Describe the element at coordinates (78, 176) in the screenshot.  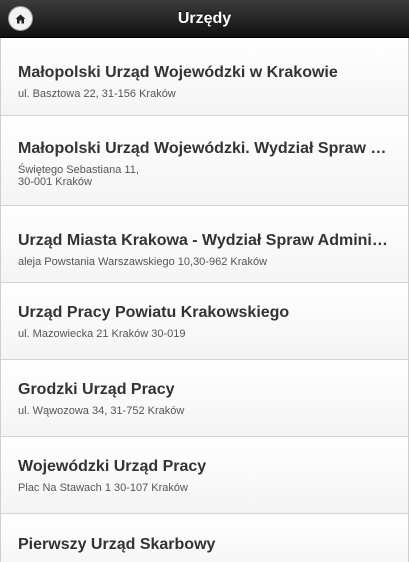
I see `item-address: Świętego Sebastiana 11, 30-001 Kraków` at that location.